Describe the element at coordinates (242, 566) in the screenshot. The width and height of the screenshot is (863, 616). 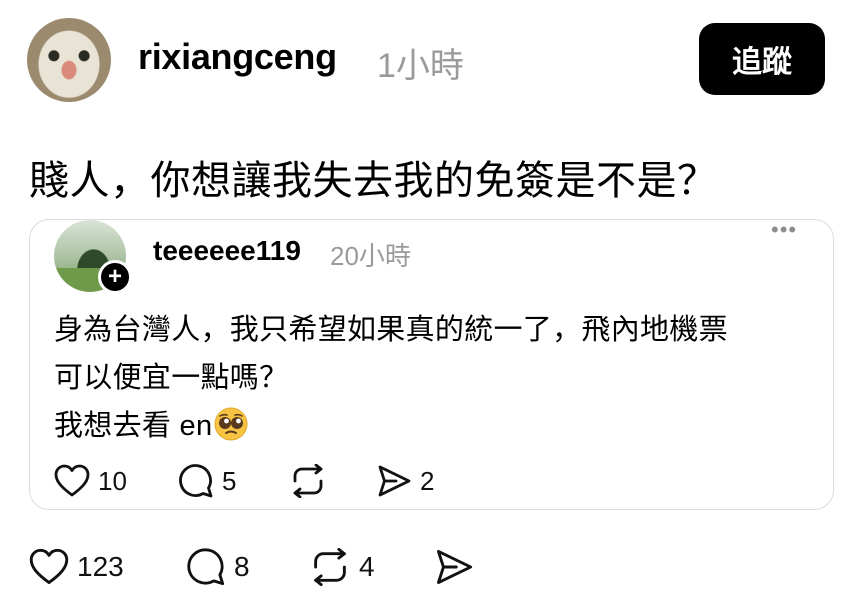
I see `comment-count: 8` at that location.